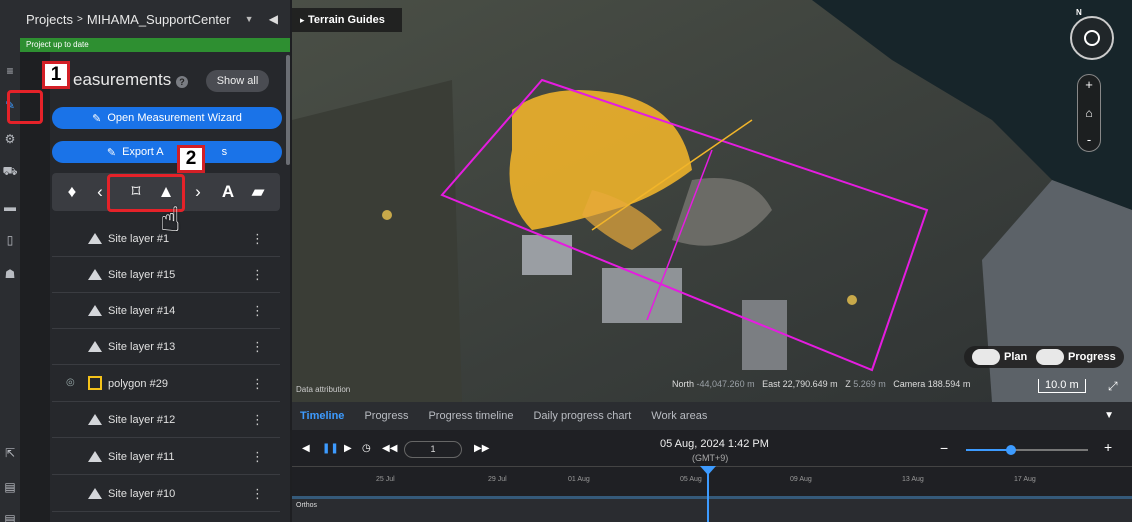  I want to click on project-header: Projects > MIHAMA_SupportCenter ▼ ◀, so click(155, 19).